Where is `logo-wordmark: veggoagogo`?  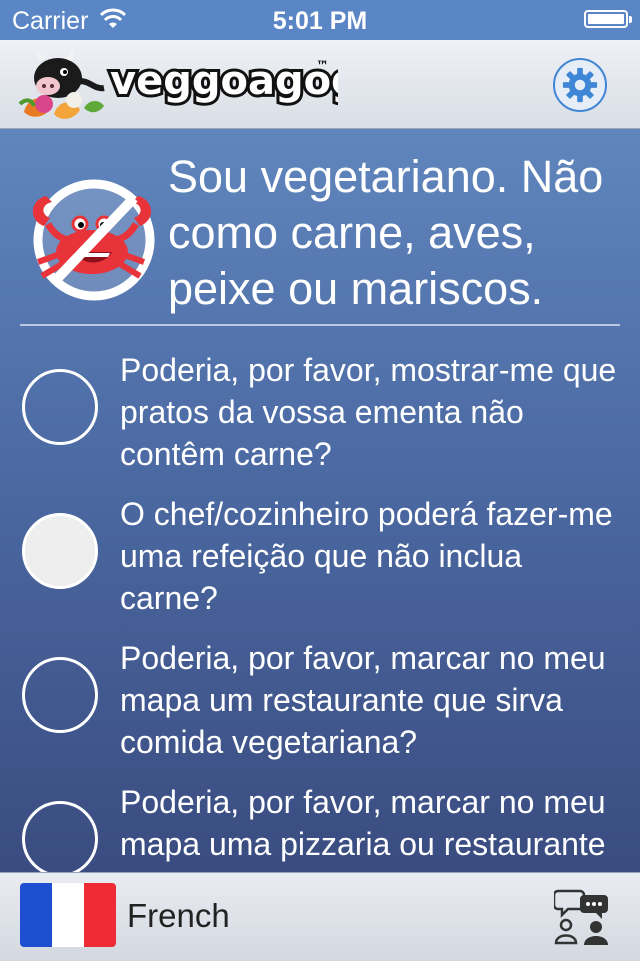 logo-wordmark: veggoagogo is located at coordinates (224, 81).